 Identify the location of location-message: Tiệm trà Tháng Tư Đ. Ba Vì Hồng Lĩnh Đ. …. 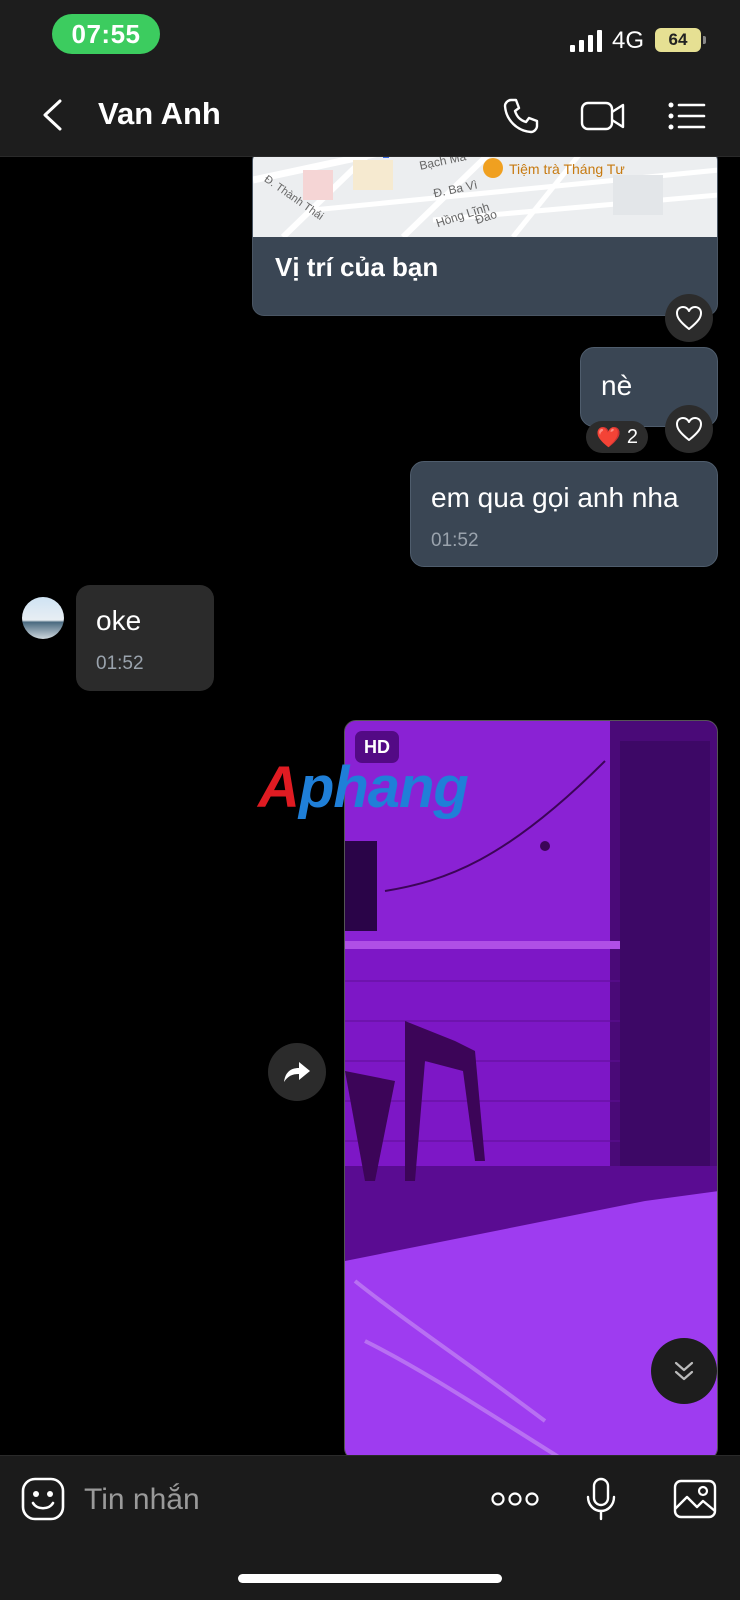
(485, 236).